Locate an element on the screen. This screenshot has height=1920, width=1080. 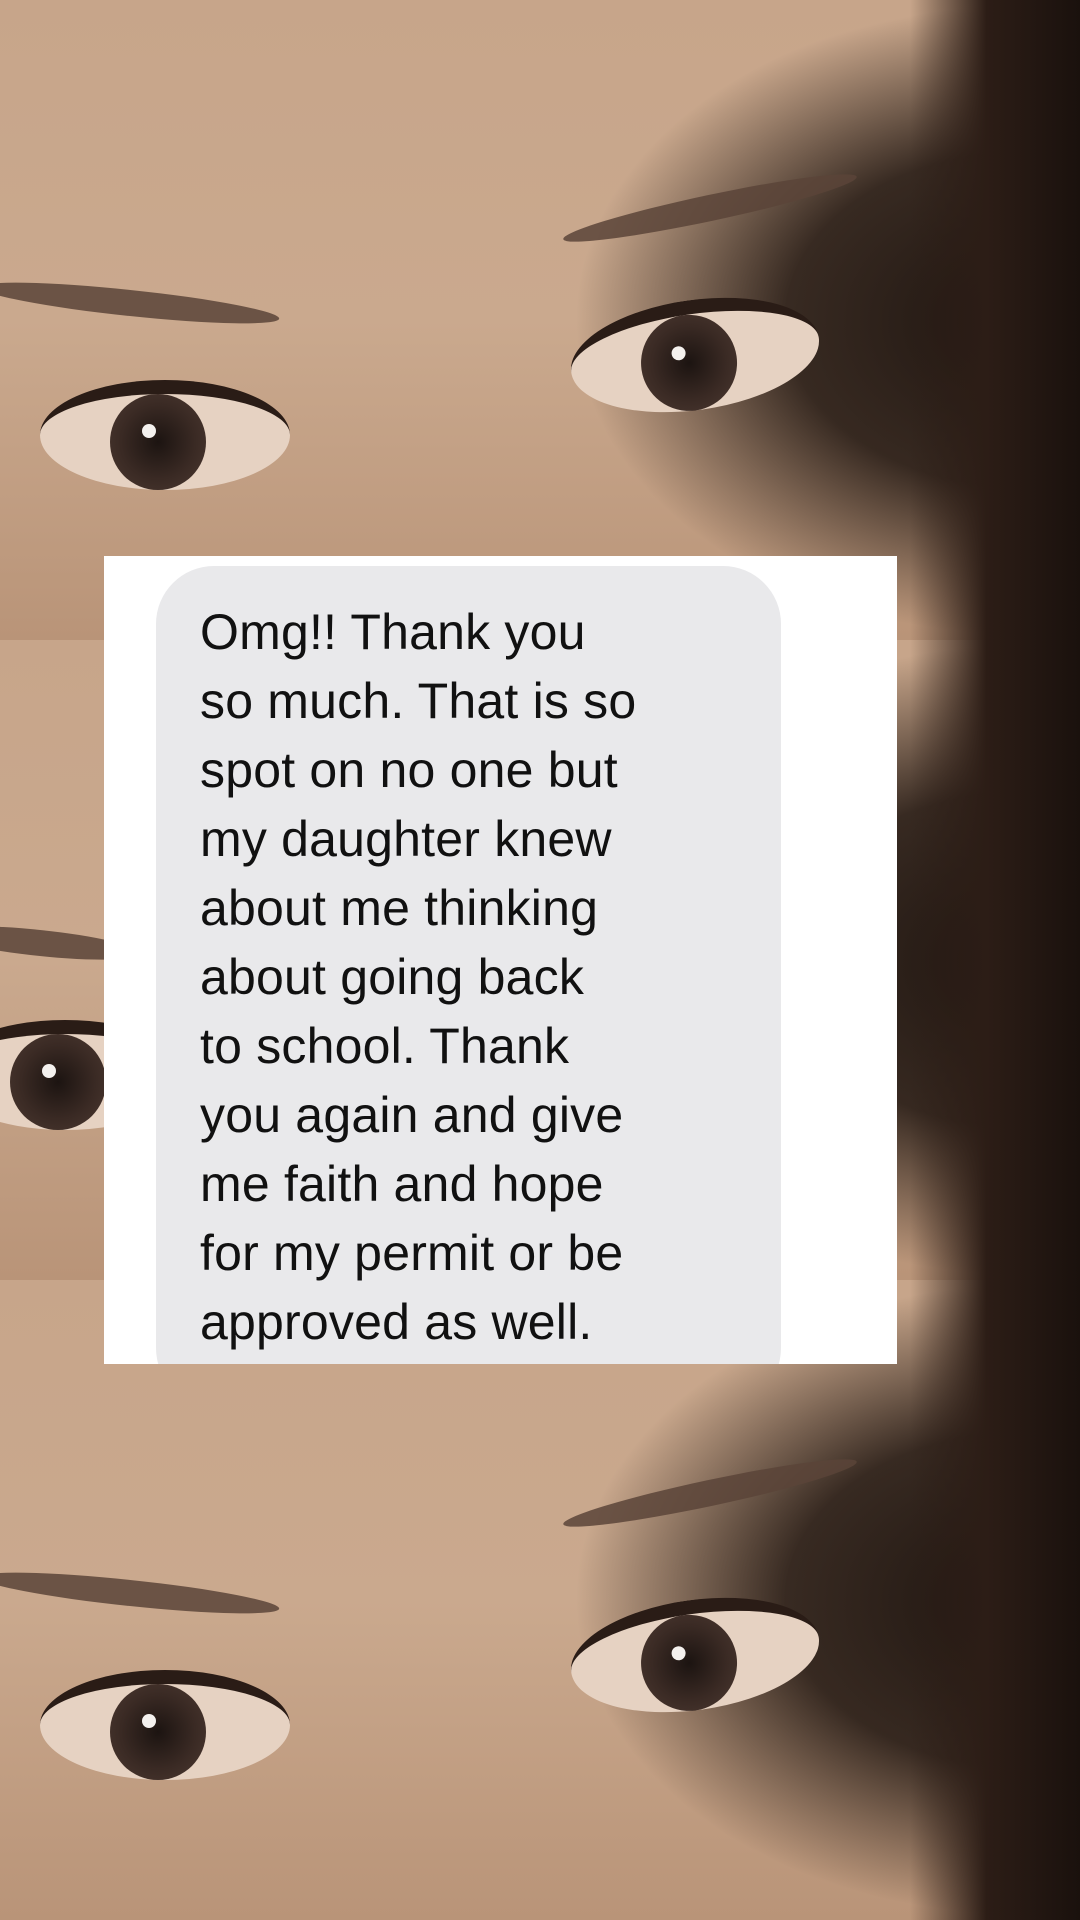
message-line: you again and give is located at coordinates (412, 1115).